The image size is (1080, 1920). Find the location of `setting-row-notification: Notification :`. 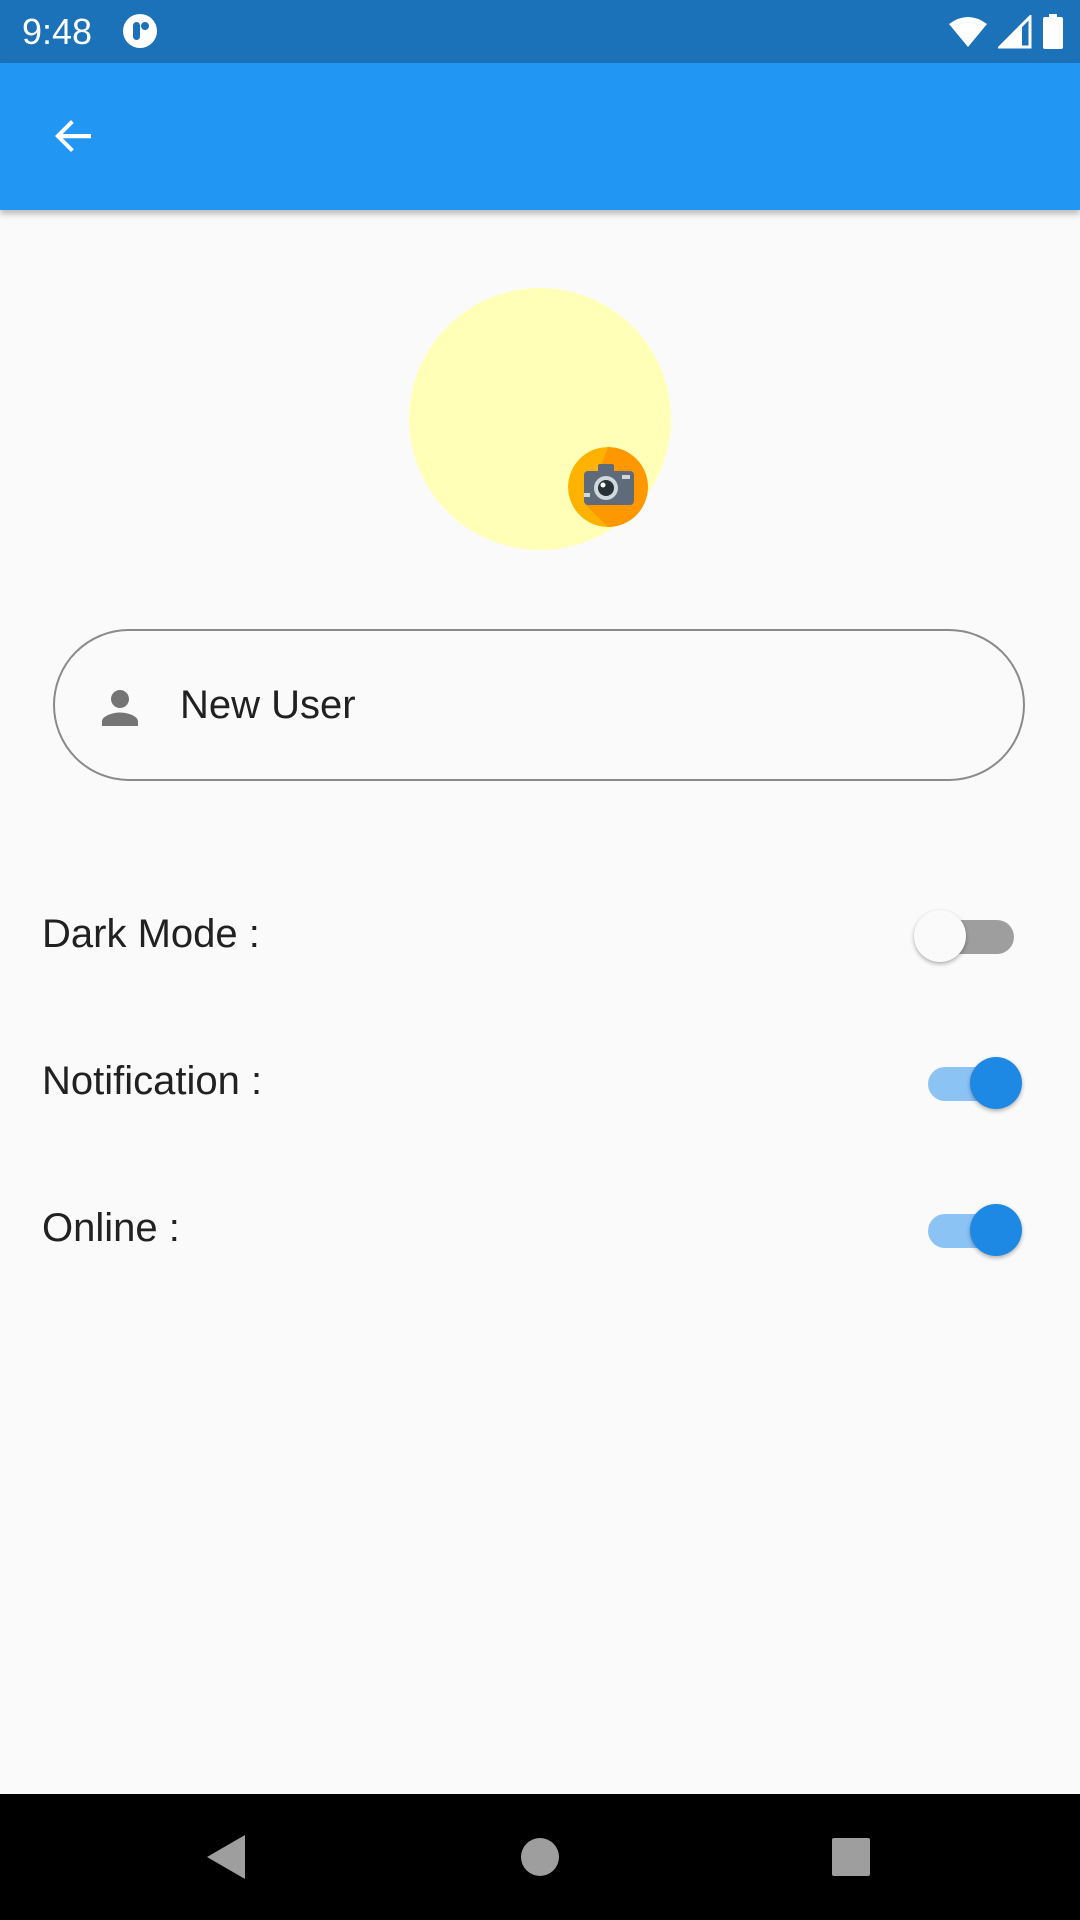

setting-row-notification: Notification : is located at coordinates (540, 1081).